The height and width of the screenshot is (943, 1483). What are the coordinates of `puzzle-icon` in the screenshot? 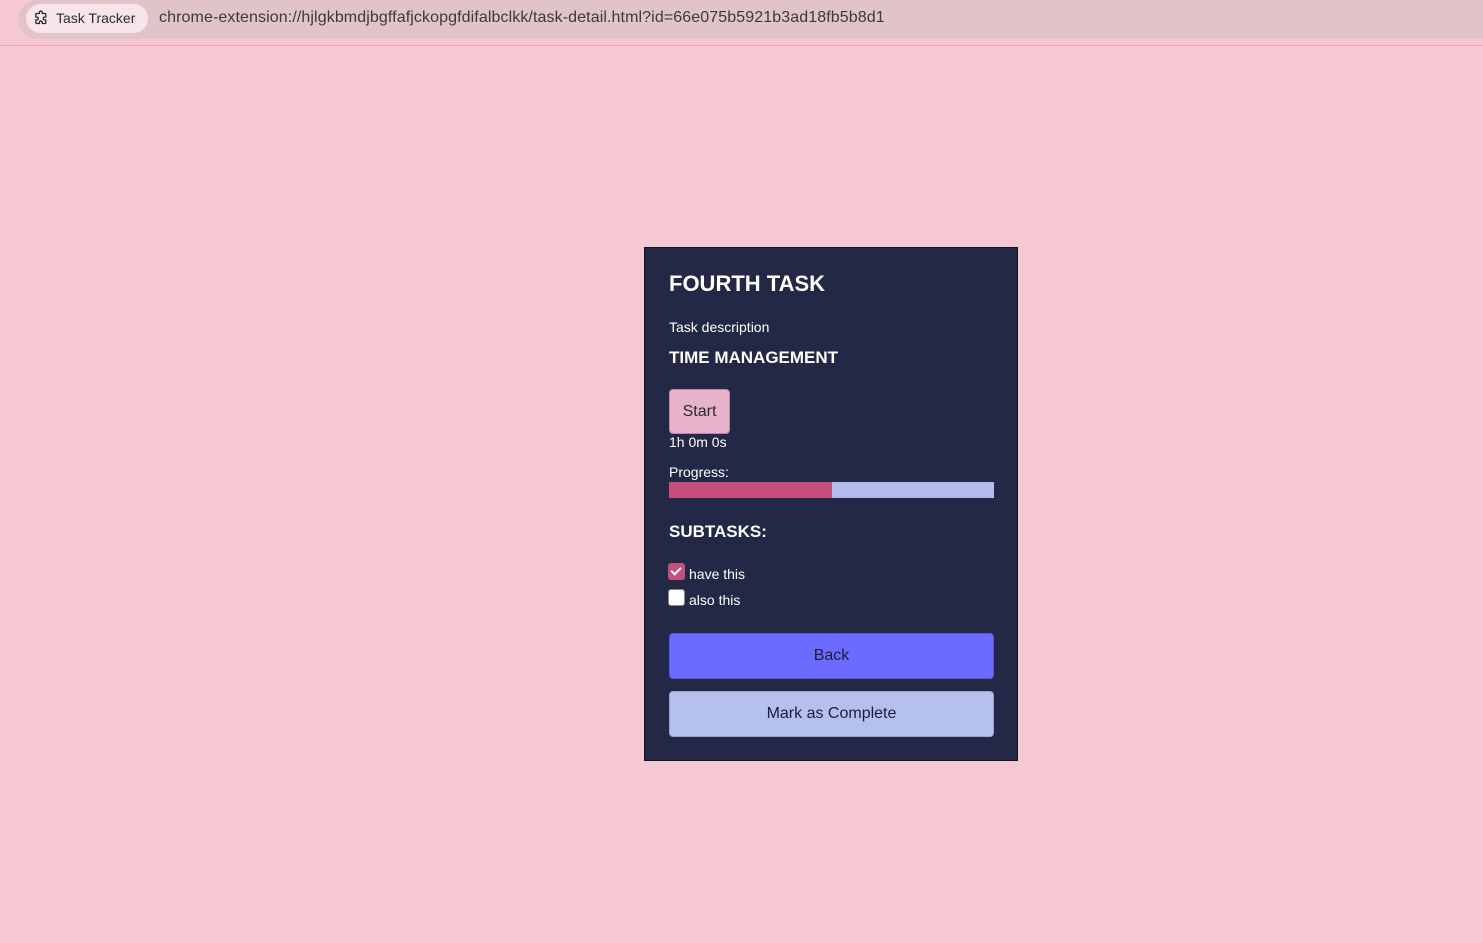 It's located at (41, 17).